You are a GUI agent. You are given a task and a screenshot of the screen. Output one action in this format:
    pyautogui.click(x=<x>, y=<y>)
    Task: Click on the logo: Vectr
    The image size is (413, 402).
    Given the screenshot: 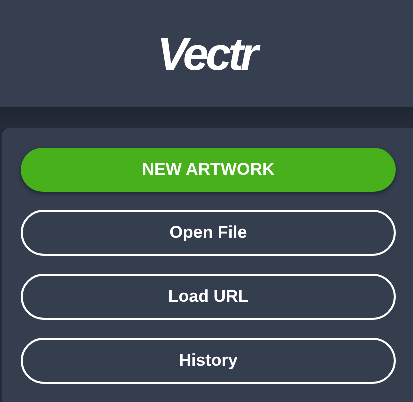 What is the action you would take?
    pyautogui.click(x=206, y=53)
    